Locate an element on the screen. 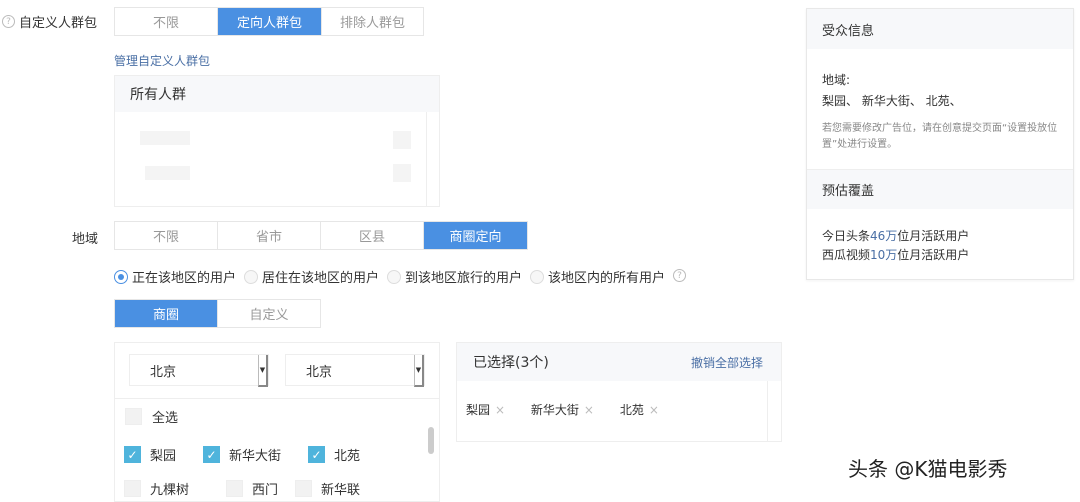 This screenshot has width=1080, height=502. selected-tag: 北苑 × is located at coordinates (639, 410).